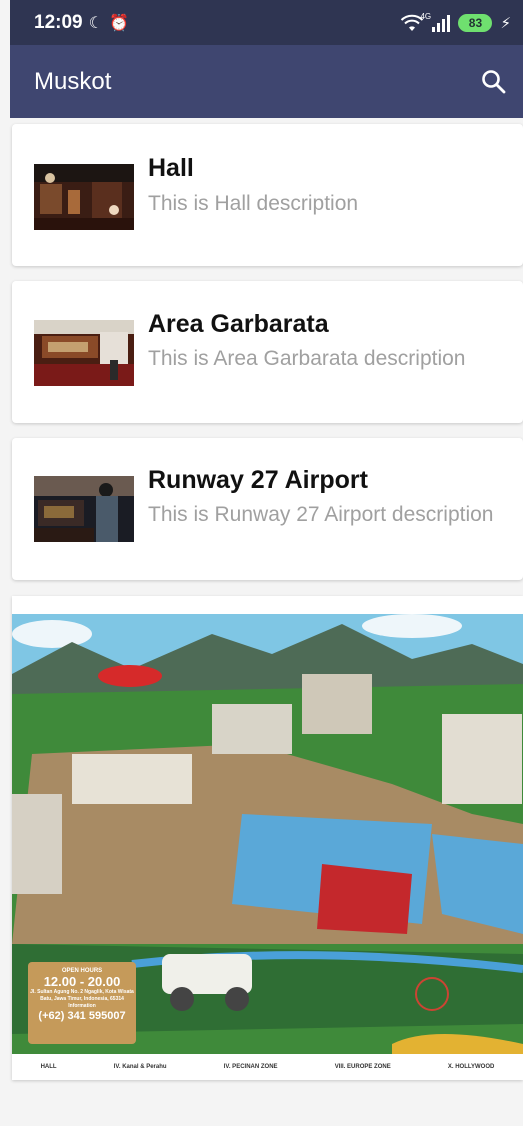 Image resolution: width=523 pixels, height=1126 pixels. I want to click on signal-icon: 4G, so click(435, 22).